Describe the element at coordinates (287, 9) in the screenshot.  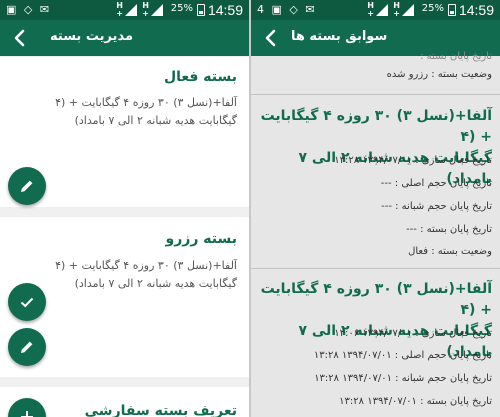
I see `notification-icons: 4 ▣ ◇ ✉` at that location.